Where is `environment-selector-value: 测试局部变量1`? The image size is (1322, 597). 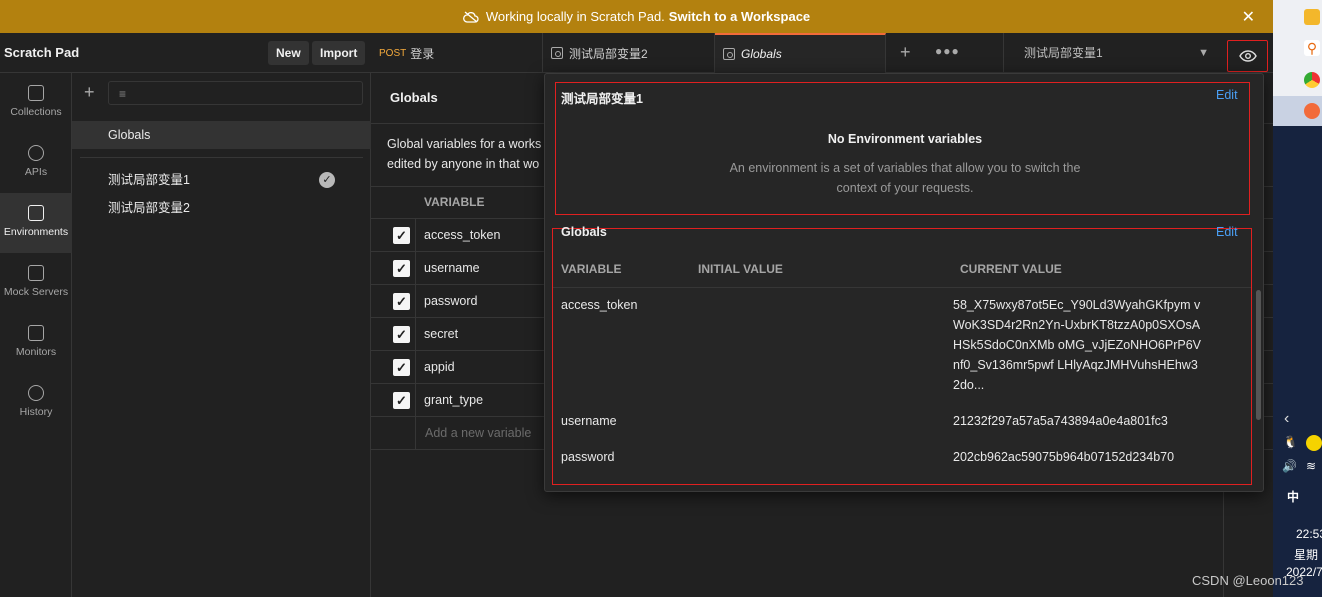 environment-selector-value: 测试局部变量1 is located at coordinates (1063, 53).